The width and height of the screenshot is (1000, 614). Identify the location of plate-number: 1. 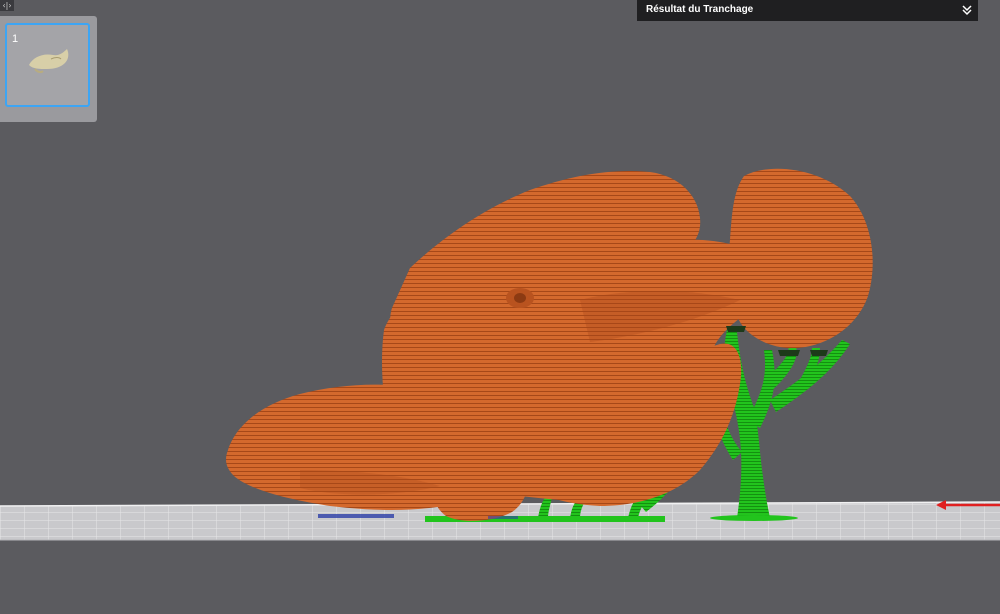
(15, 39).